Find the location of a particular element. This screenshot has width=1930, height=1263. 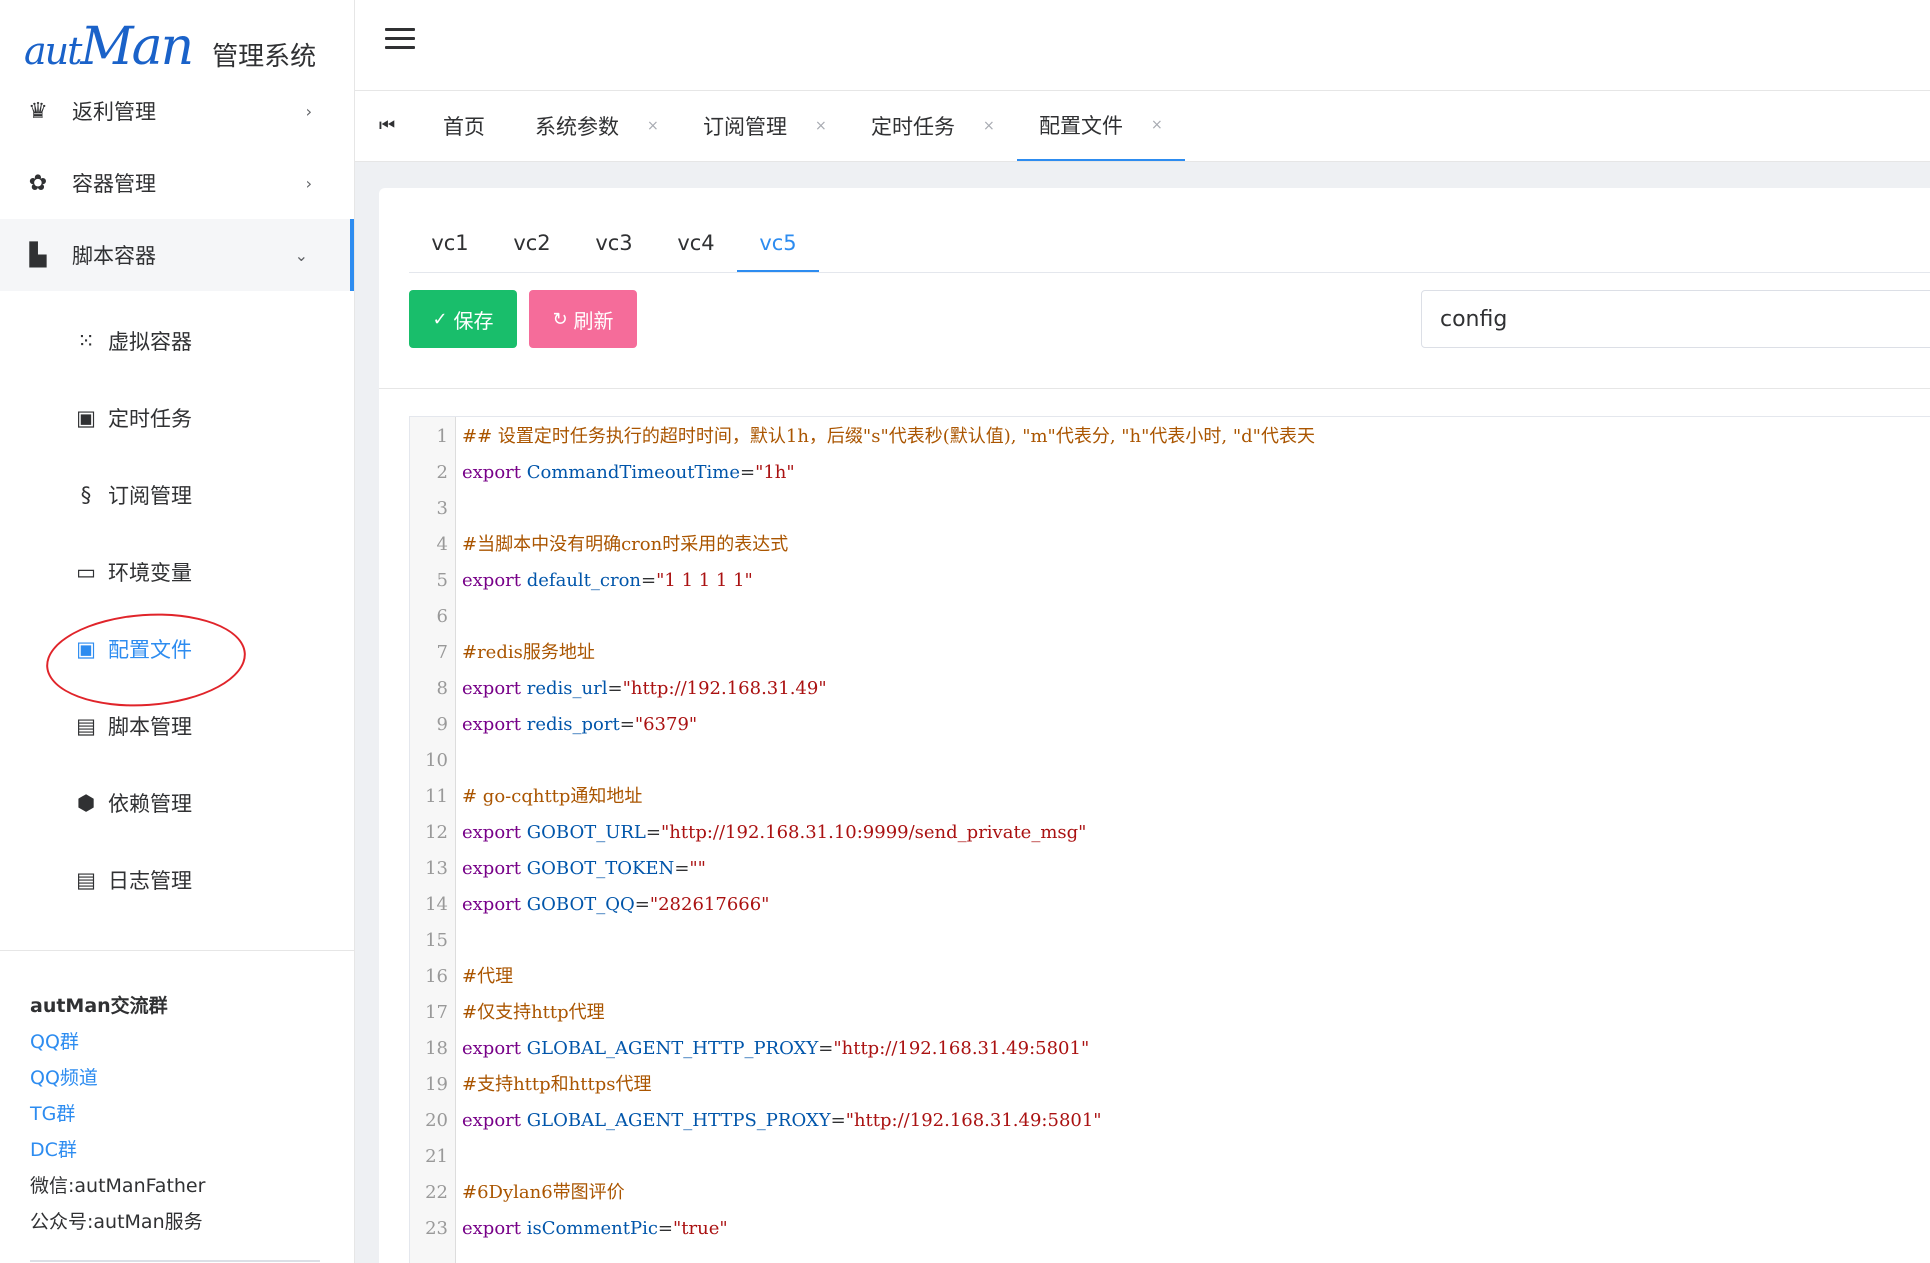

code-comment: #当脚本中没有明确cron时采用的表达式 is located at coordinates (625, 544).